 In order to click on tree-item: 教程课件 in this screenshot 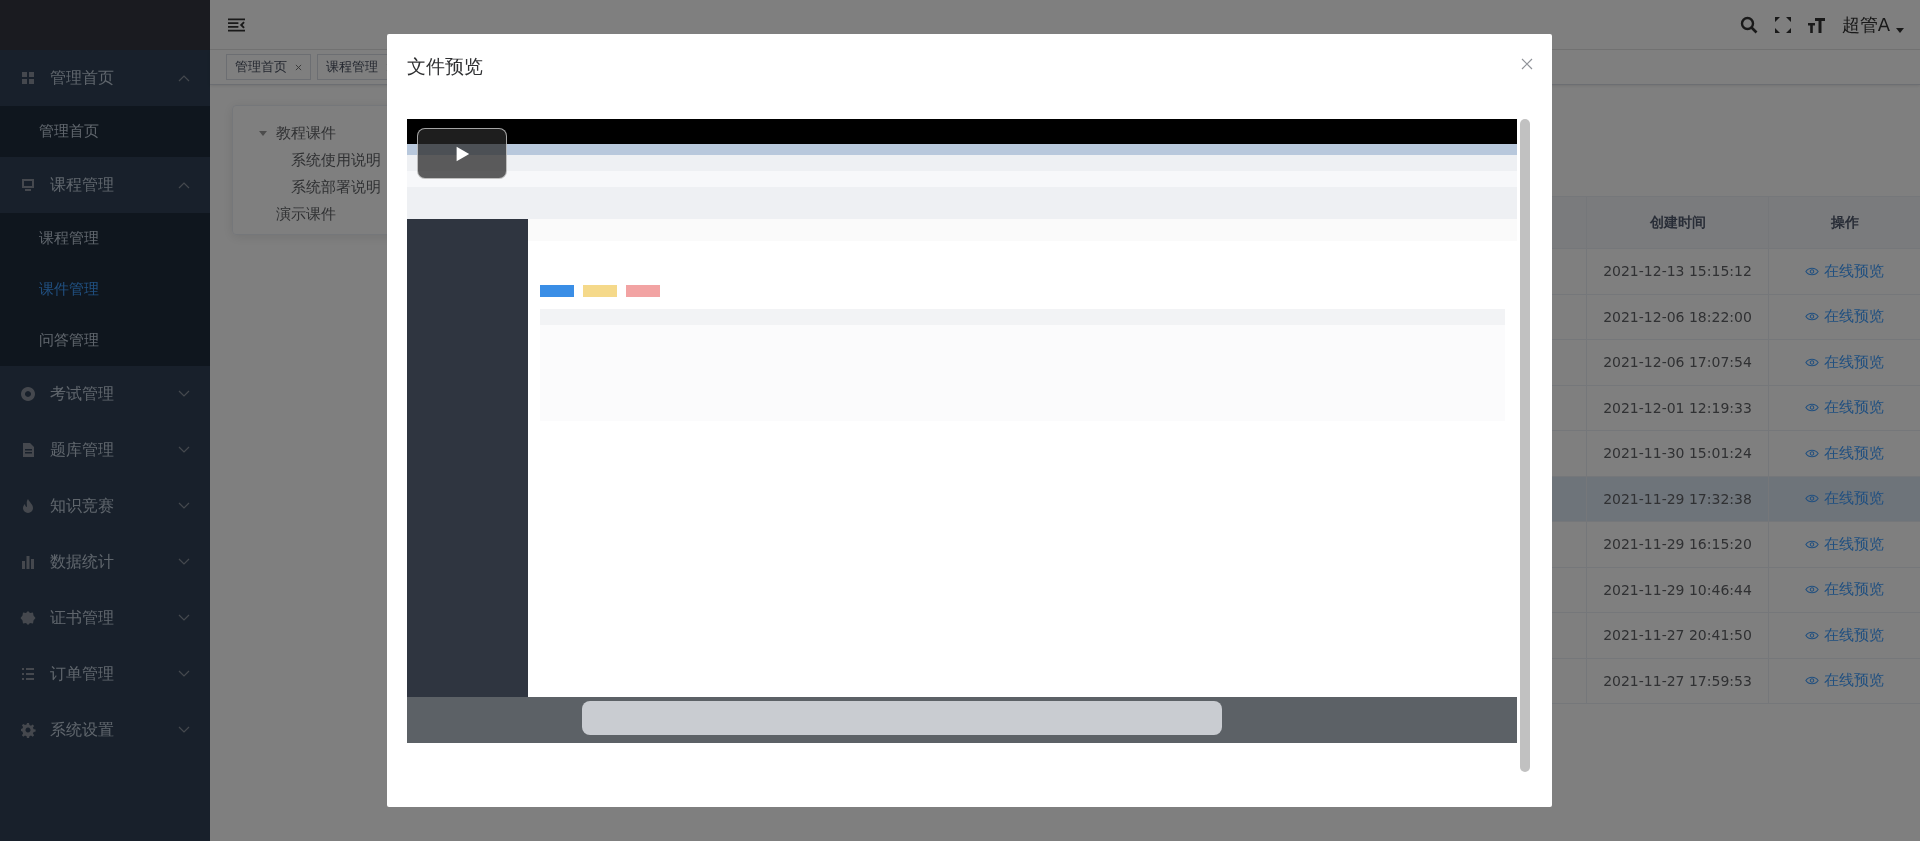, I will do `click(306, 133)`.